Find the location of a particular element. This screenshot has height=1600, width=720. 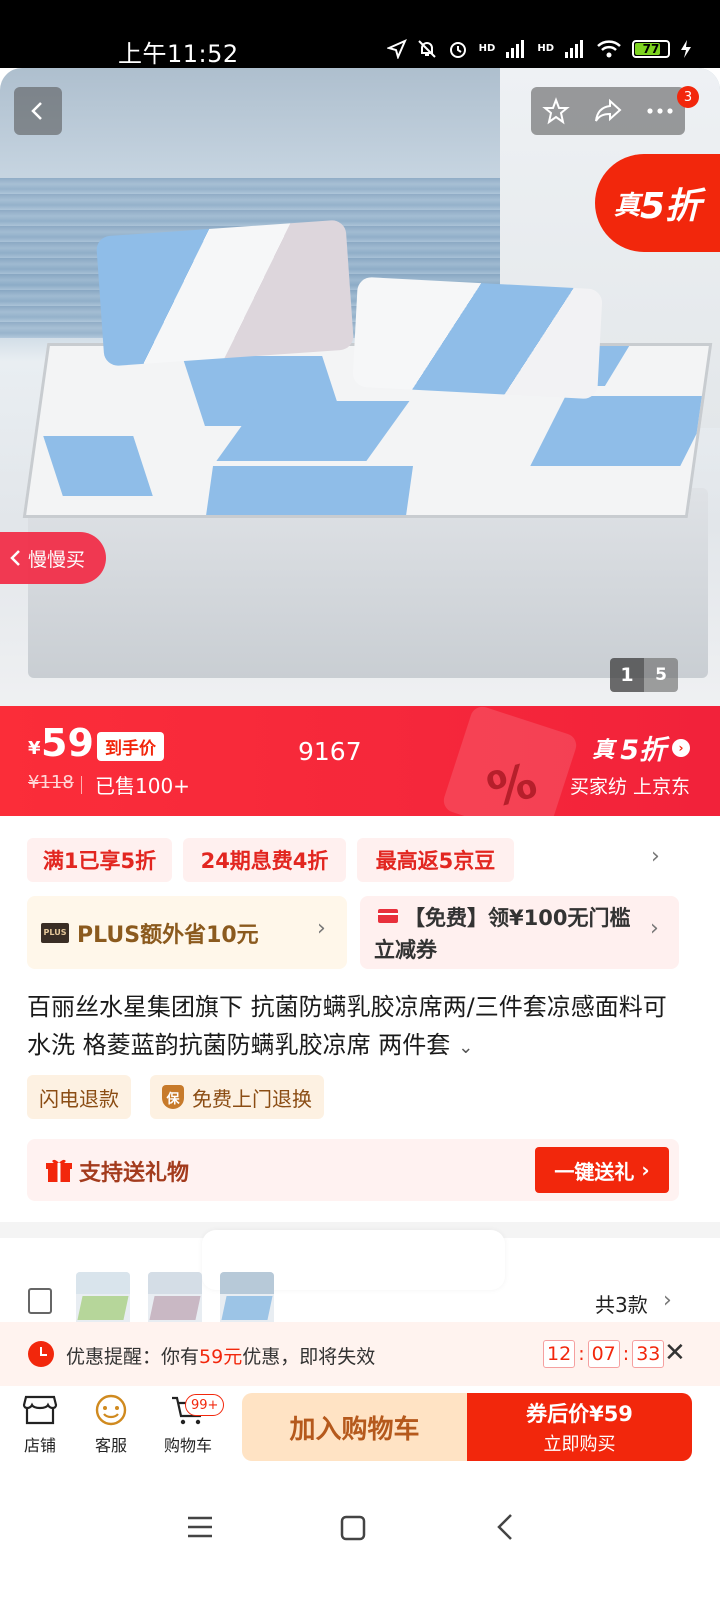

discount-value: 5折 is located at coordinates (643, 750).